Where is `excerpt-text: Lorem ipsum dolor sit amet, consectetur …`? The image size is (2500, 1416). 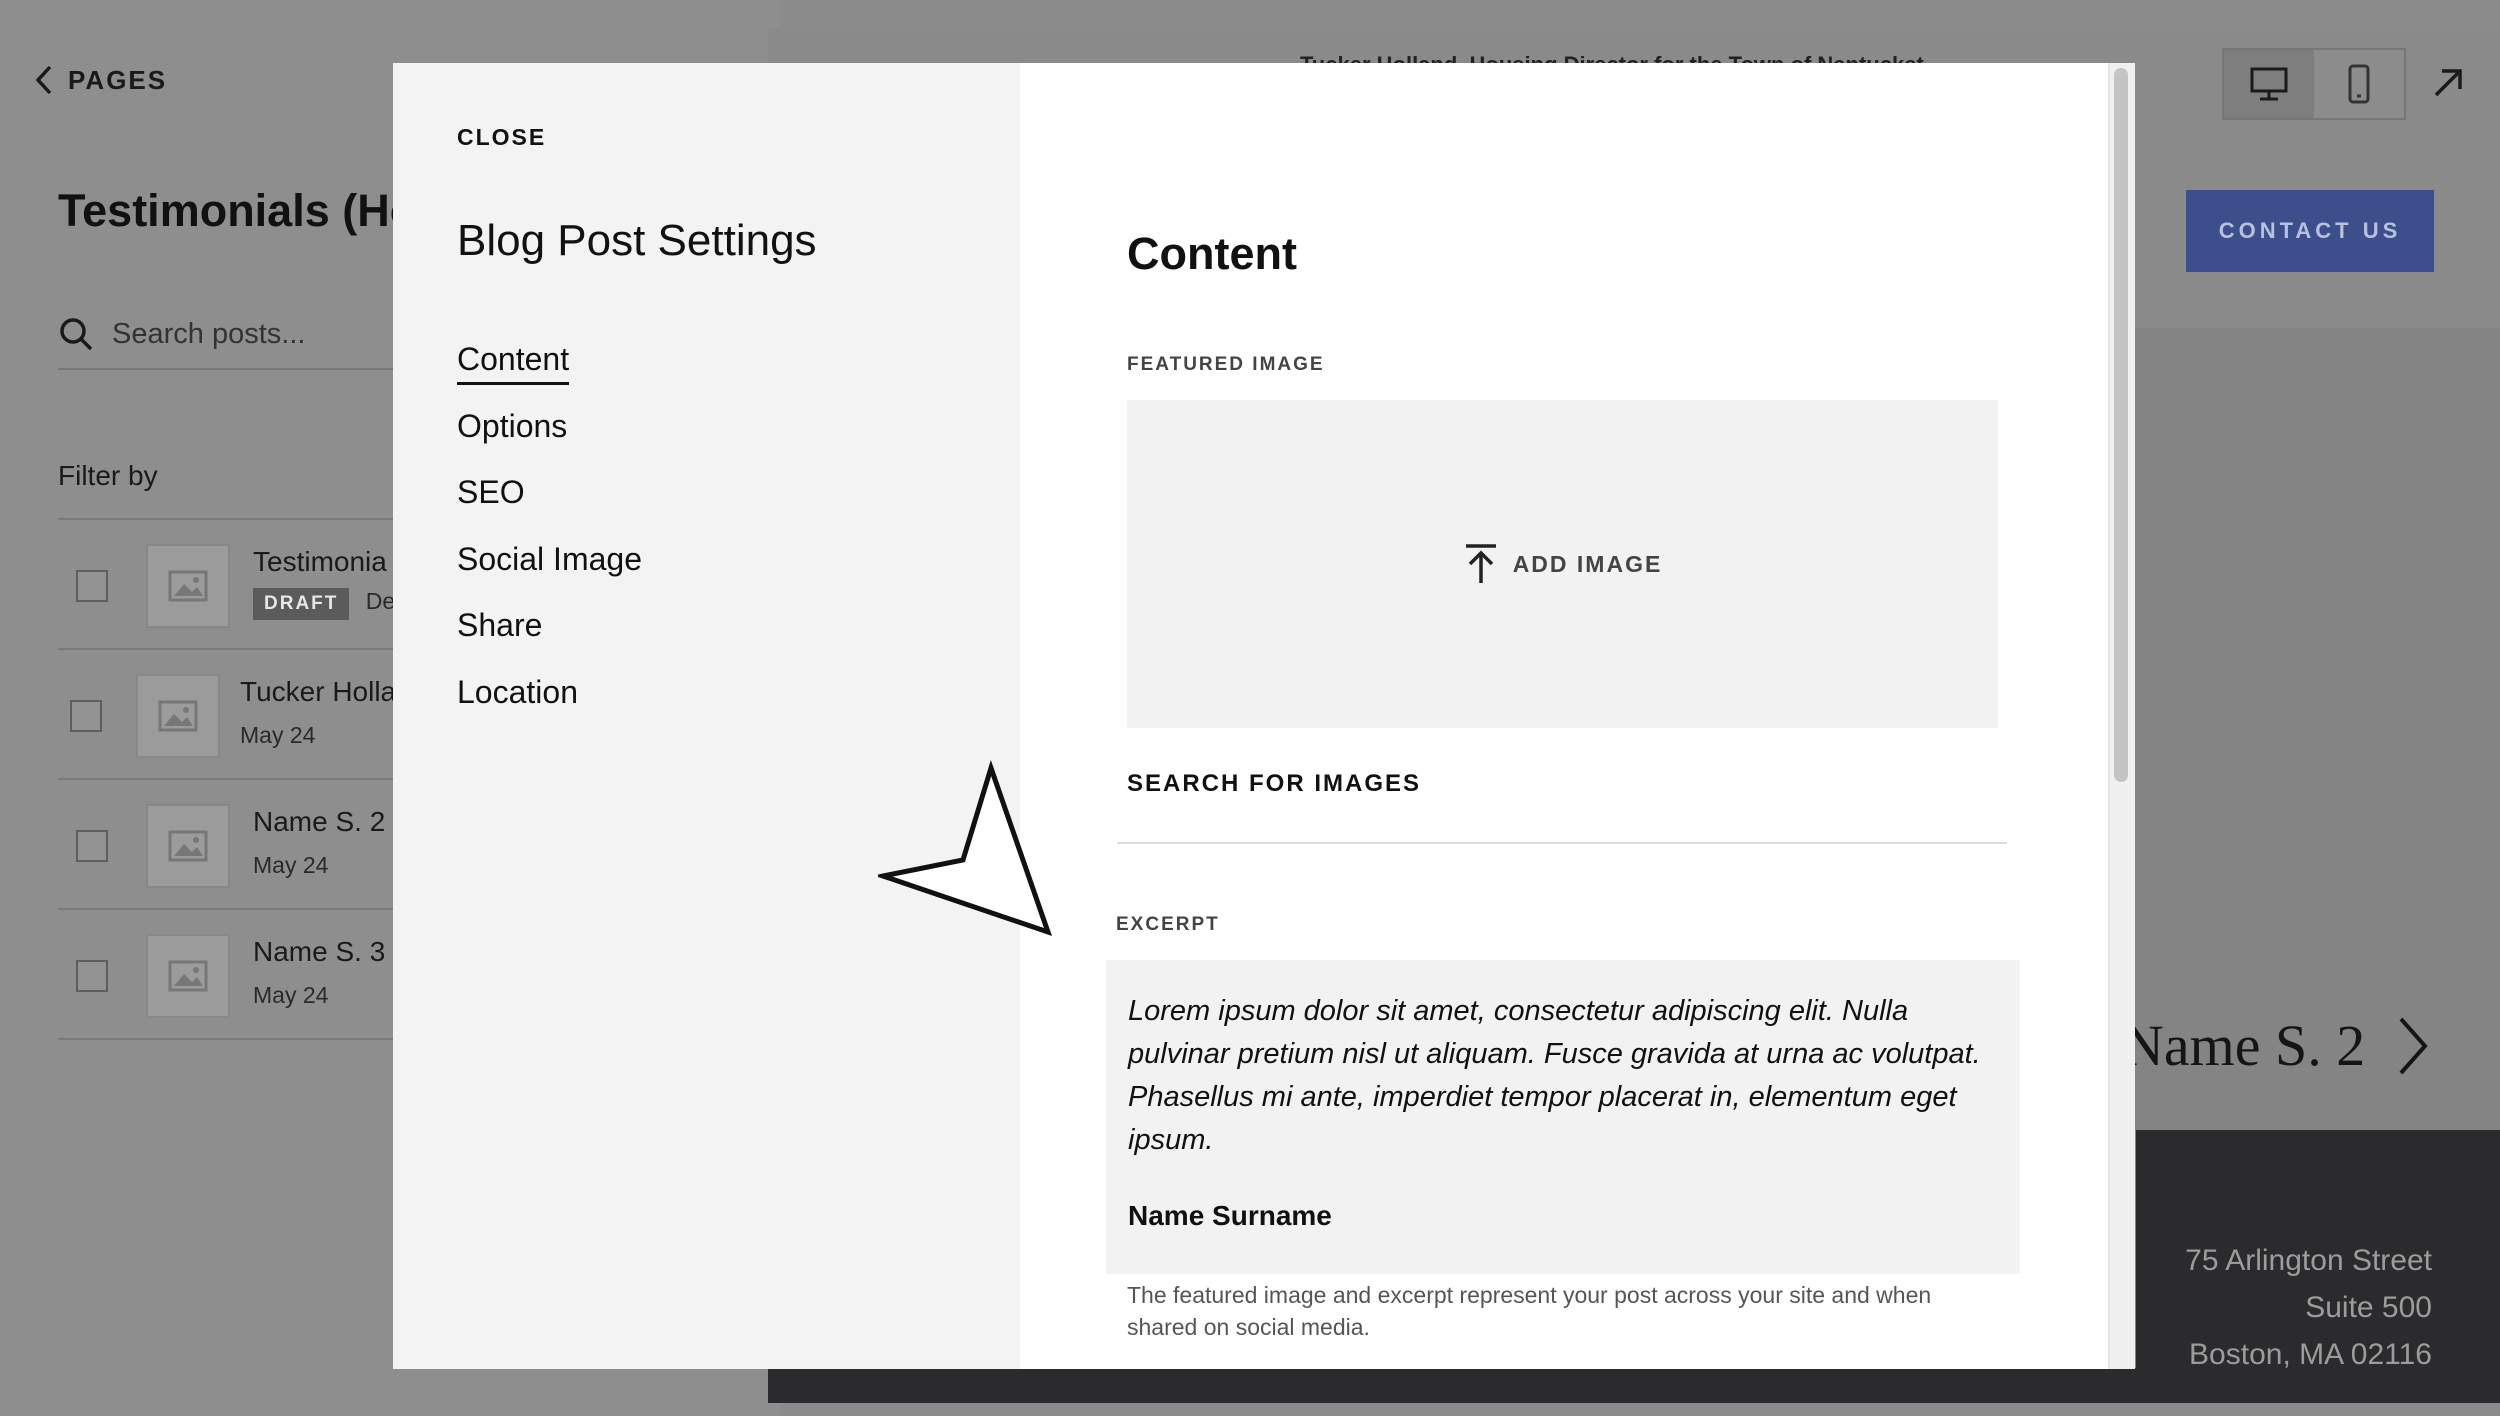
excerpt-text: Lorem ipsum dolor sit amet, consectetur … is located at coordinates (1554, 1075).